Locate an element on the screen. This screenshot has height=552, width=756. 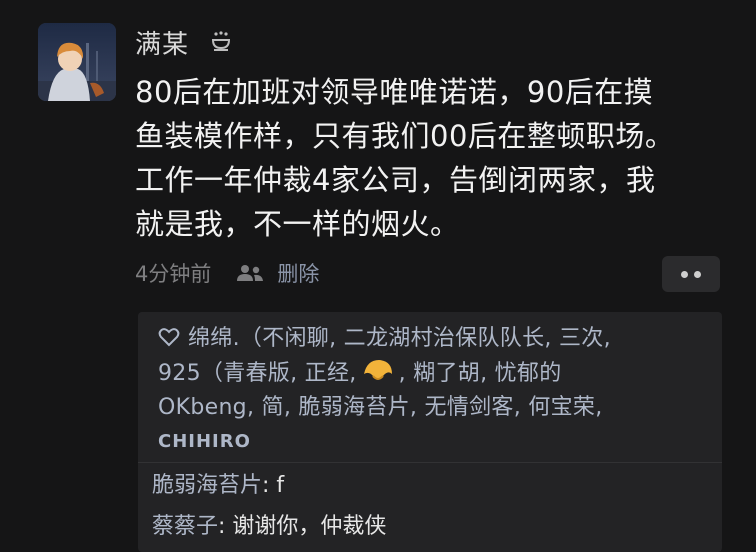
anime-avatar-icon is located at coordinates (77, 62).